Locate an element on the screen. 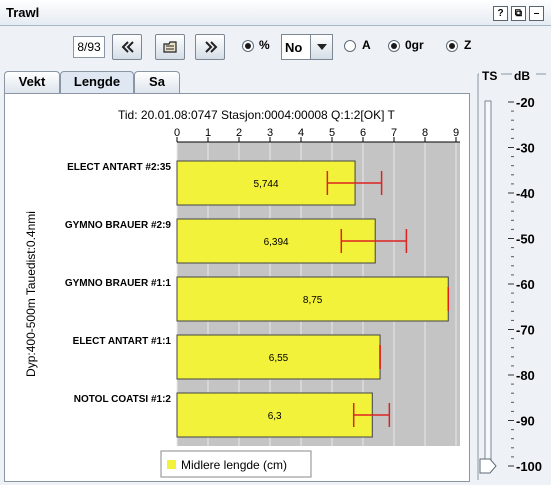  double-chevron-left-icon is located at coordinates (127, 47).